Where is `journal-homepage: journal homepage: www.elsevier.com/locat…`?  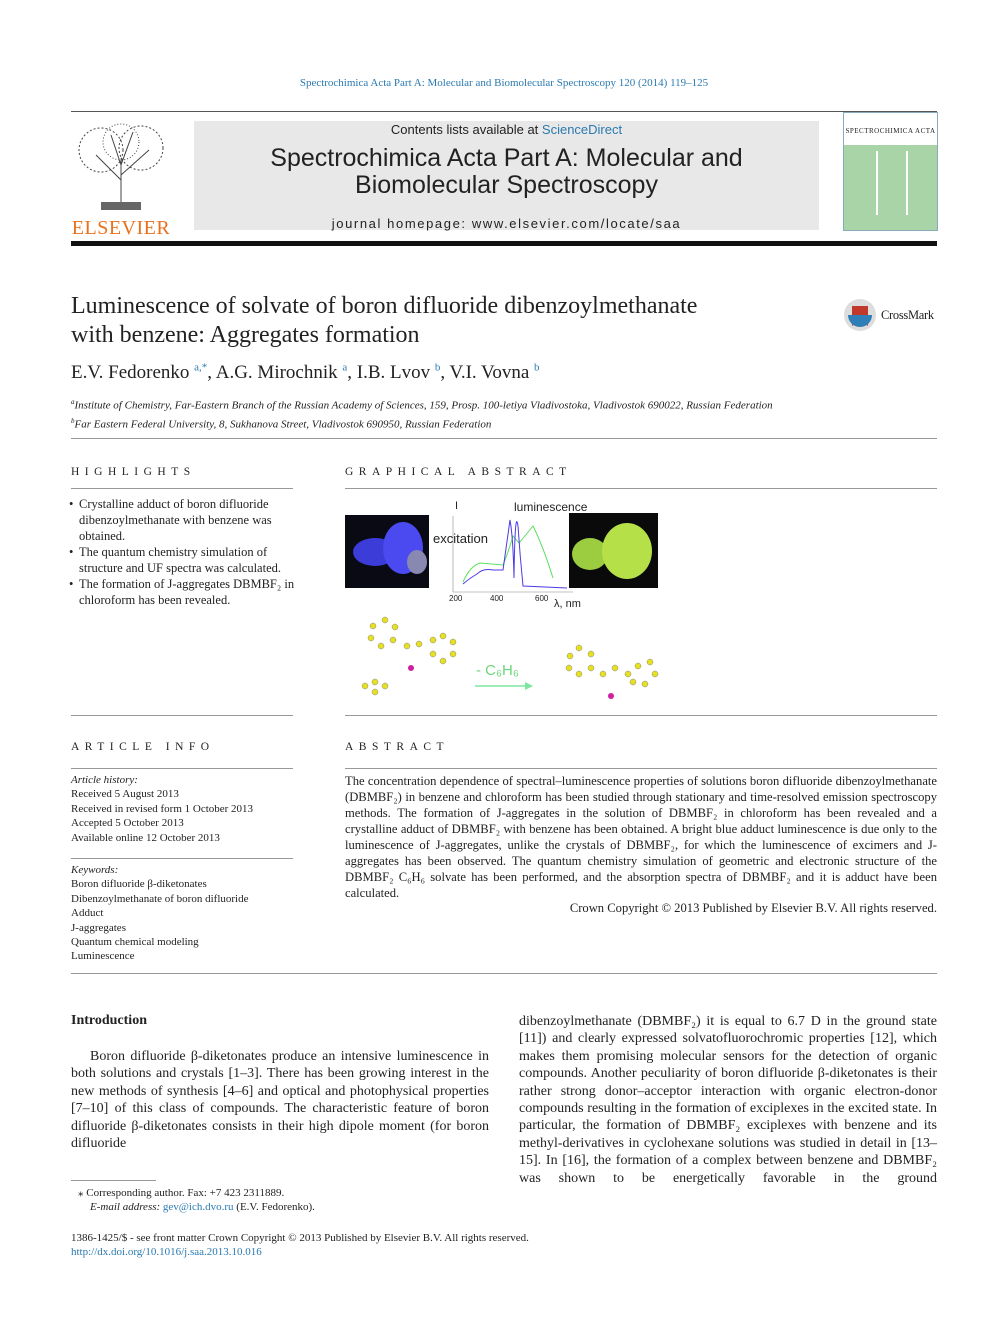
journal-homepage: journal homepage: www.elsevier.com/locat… is located at coordinates (506, 223).